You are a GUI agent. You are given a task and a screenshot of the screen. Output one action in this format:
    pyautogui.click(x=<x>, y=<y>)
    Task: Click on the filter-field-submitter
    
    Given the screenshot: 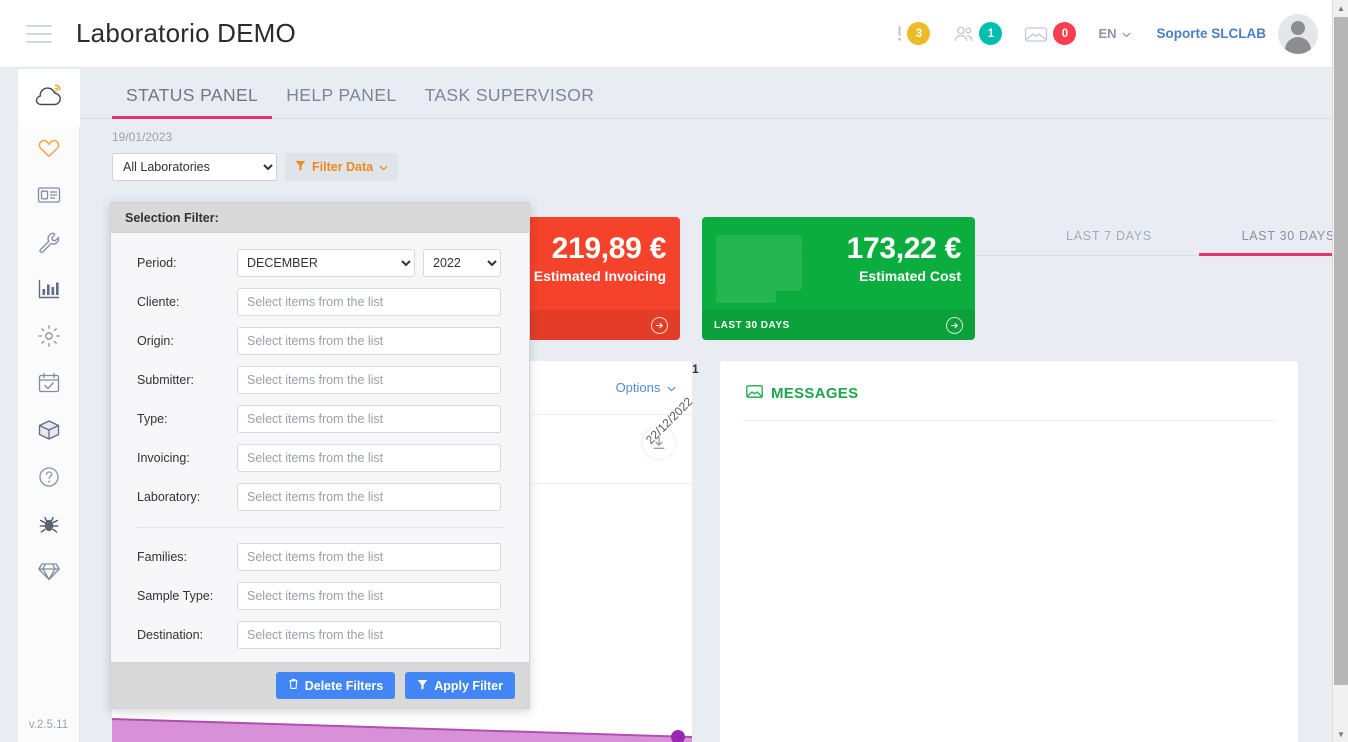 What is the action you would take?
    pyautogui.click(x=369, y=379)
    